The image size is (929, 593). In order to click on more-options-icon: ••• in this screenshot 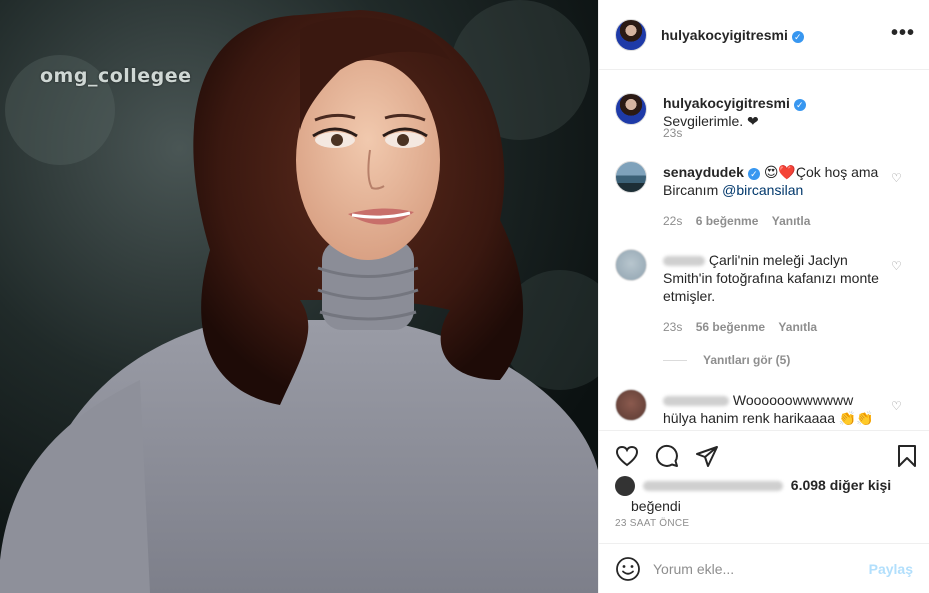, I will do `click(903, 33)`.